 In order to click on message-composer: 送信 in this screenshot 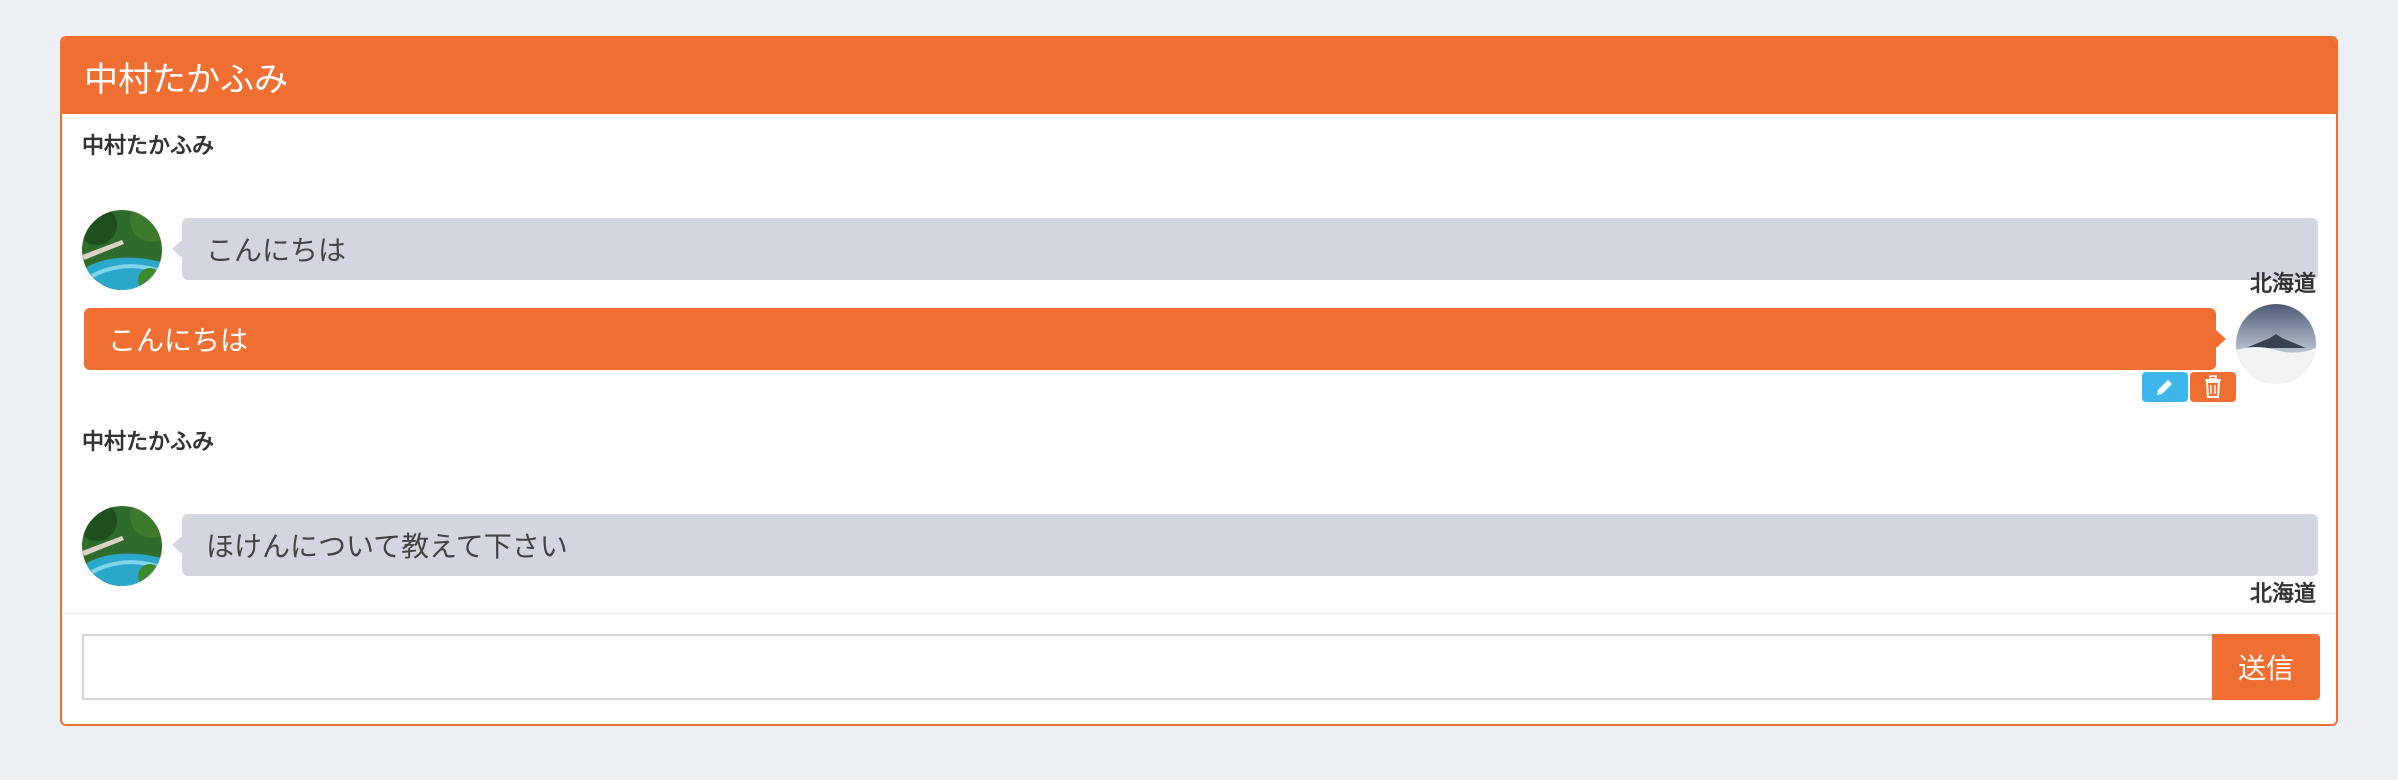, I will do `click(1199, 668)`.